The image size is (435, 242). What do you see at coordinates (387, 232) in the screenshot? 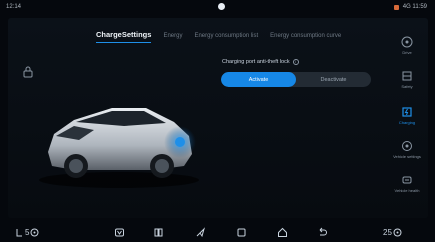
I see `temp-right: 25` at bounding box center [387, 232].